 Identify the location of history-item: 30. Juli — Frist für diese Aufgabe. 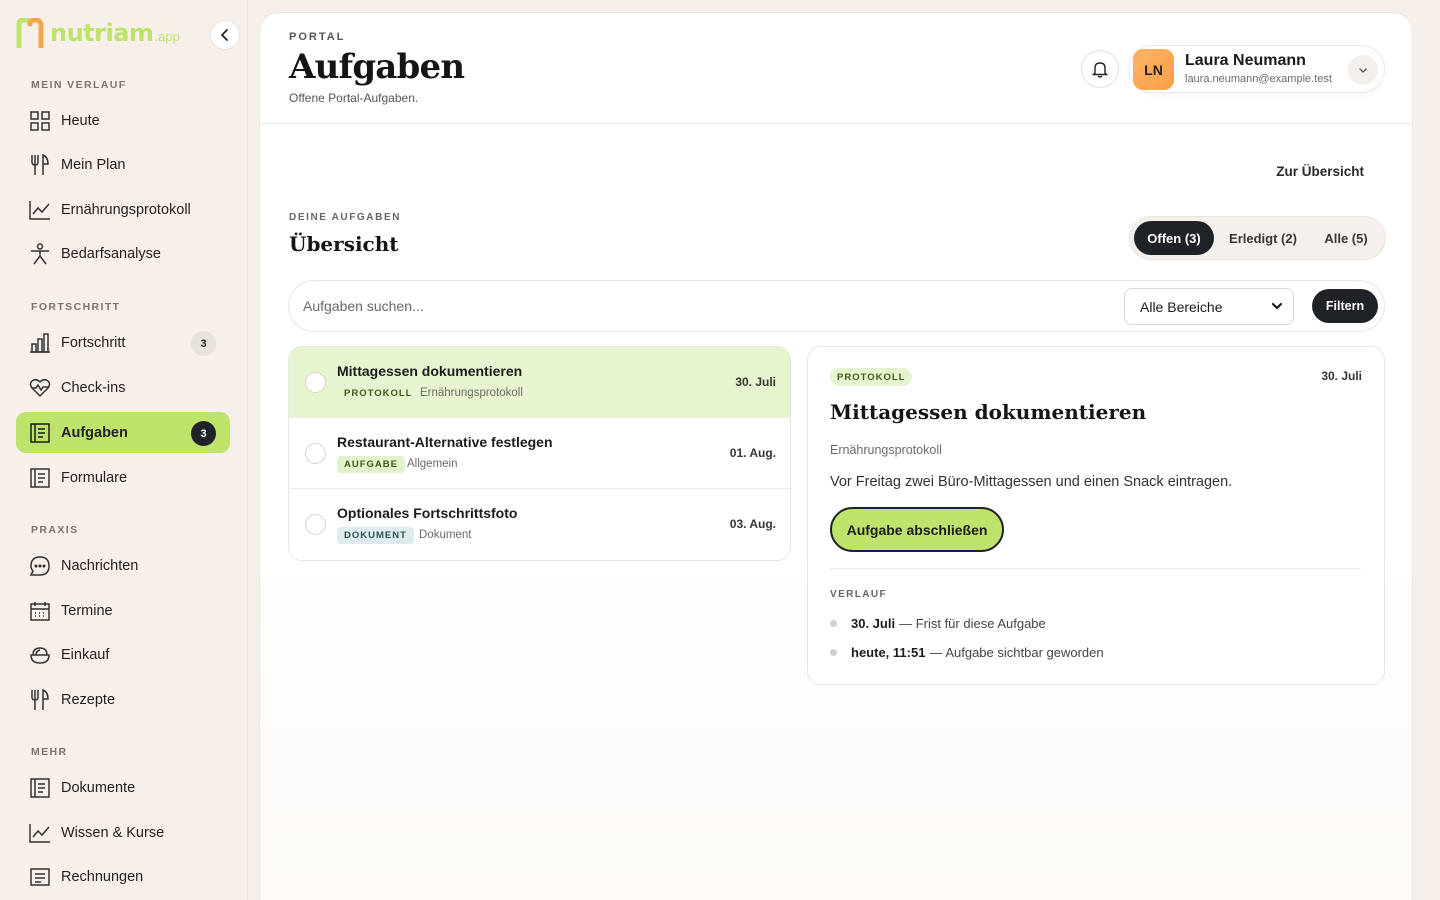
(938, 623).